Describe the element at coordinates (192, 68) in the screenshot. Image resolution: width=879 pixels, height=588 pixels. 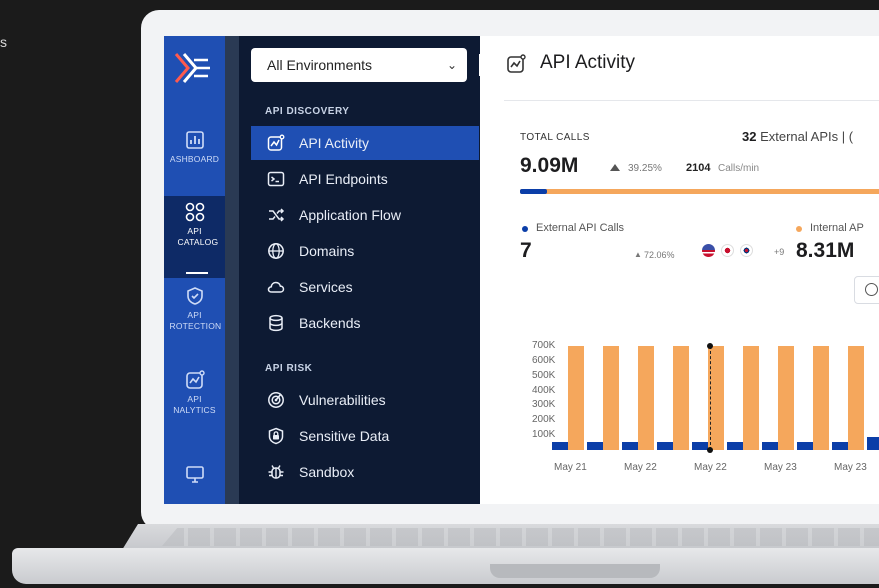
I see `brand-logo-icon` at that location.